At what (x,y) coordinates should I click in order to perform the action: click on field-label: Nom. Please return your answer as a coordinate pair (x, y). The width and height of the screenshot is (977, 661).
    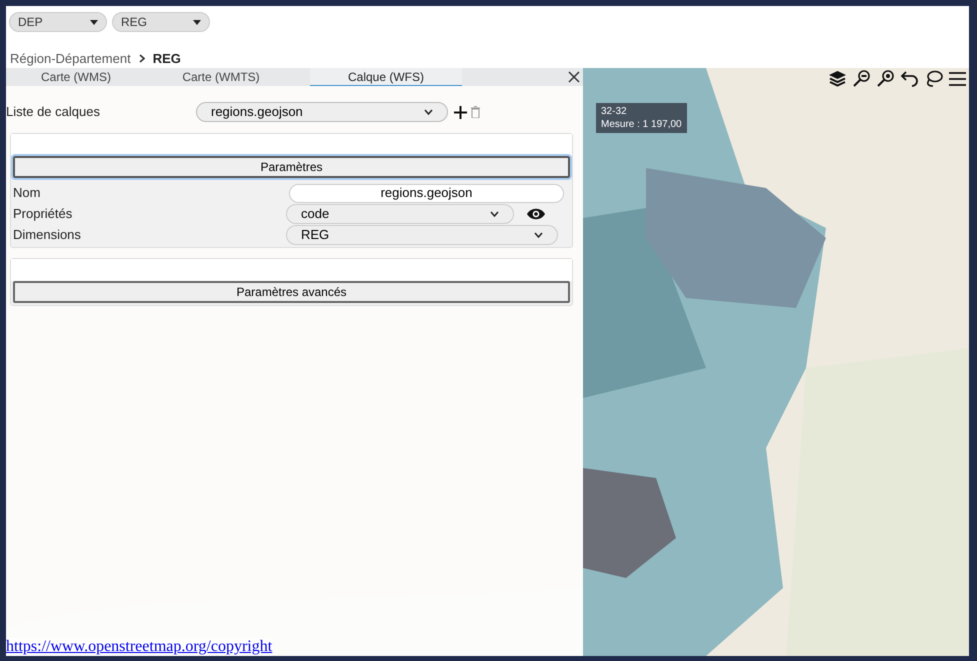
    Looking at the image, I should click on (27, 193).